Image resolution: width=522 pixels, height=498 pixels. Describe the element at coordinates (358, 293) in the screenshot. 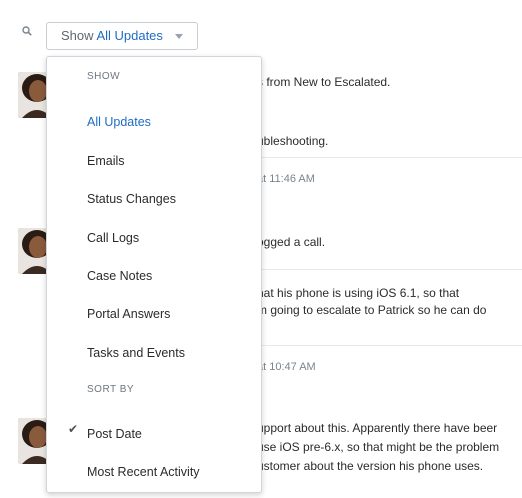

I see `feed-text: hat his phone is using iOS 6.1, so that` at that location.